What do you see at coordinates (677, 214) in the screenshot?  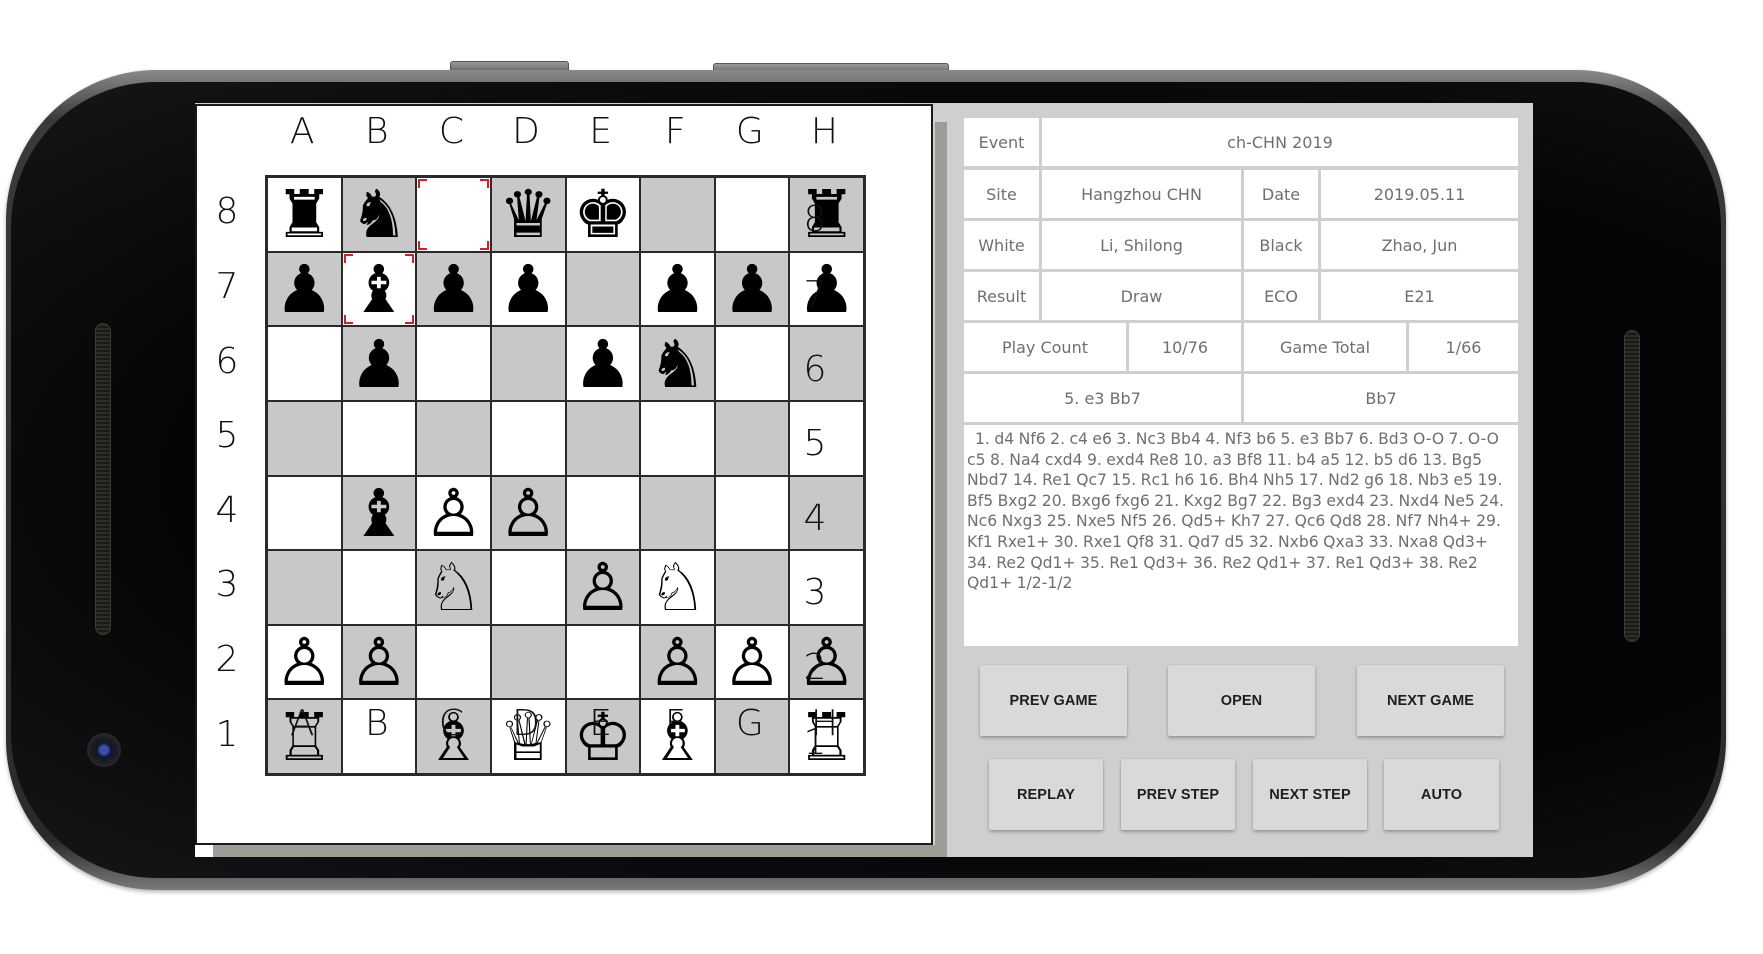 I see `square-f8` at bounding box center [677, 214].